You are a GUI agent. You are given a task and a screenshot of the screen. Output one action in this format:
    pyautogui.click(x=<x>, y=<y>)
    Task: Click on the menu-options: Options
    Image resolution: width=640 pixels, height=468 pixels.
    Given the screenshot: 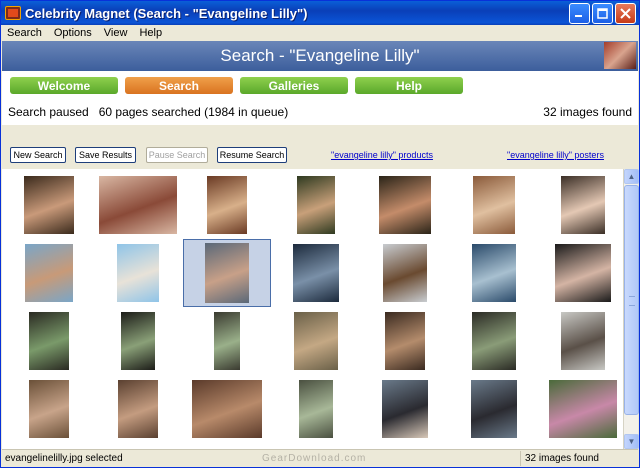 What is the action you would take?
    pyautogui.click(x=73, y=33)
    